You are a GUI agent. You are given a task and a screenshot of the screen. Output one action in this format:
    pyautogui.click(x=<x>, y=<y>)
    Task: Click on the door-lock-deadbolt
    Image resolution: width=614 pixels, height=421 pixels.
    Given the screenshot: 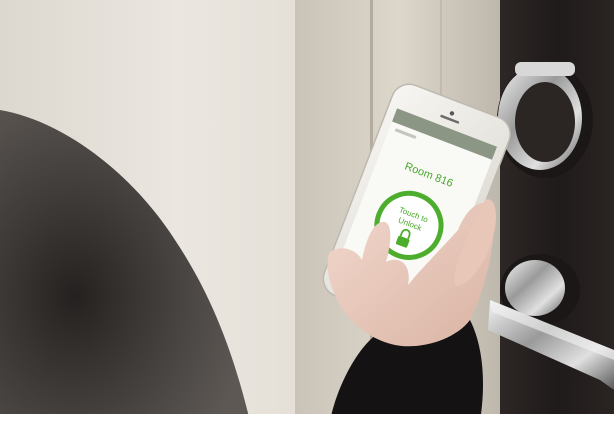 What is the action you would take?
    pyautogui.click(x=545, y=120)
    